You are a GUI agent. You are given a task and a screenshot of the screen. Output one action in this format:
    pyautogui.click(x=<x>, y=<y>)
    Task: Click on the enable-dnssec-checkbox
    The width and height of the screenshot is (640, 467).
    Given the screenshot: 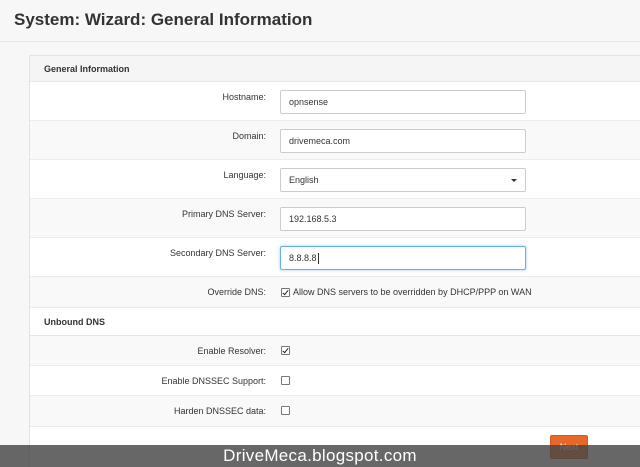 What is the action you would take?
    pyautogui.click(x=285, y=380)
    